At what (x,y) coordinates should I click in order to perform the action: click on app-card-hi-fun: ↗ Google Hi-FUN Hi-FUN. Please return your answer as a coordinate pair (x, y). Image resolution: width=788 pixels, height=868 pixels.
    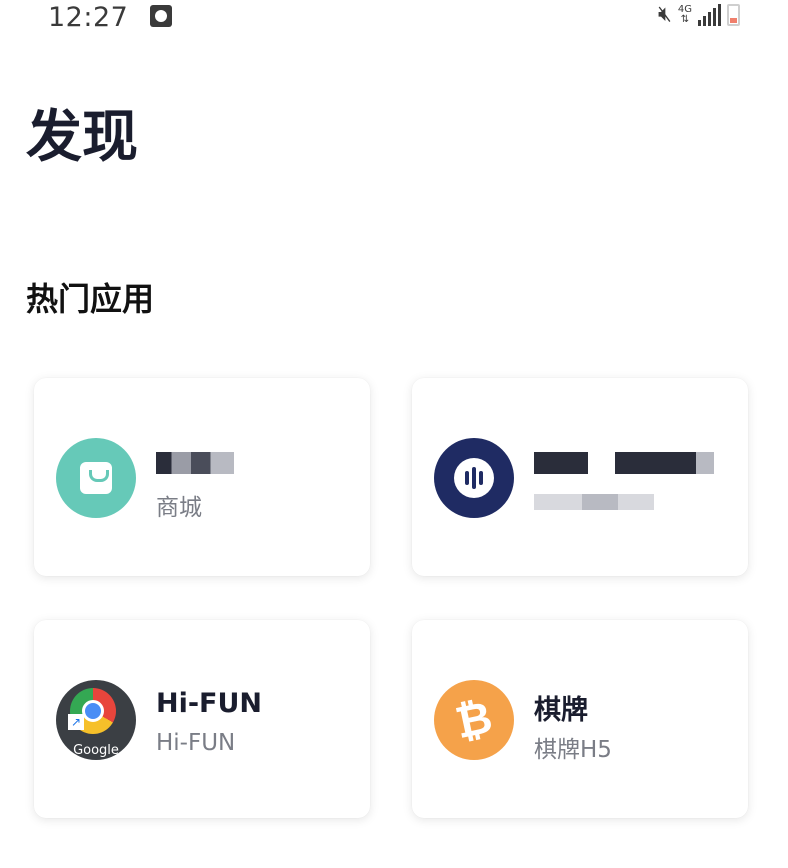
    Looking at the image, I should click on (202, 719).